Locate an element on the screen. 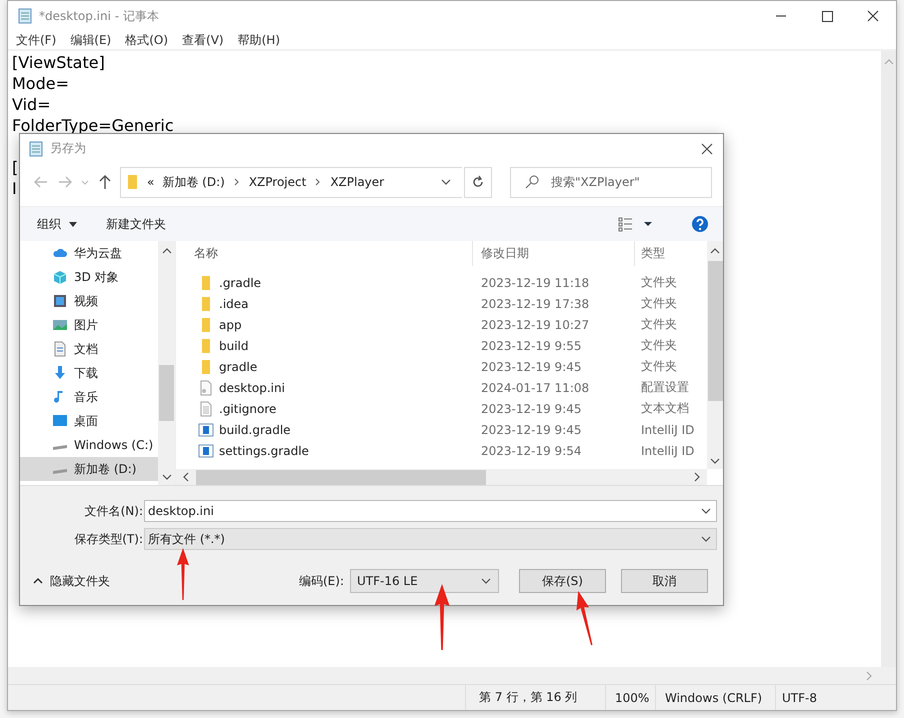 This screenshot has width=904, height=718. cube-icon is located at coordinates (60, 277).